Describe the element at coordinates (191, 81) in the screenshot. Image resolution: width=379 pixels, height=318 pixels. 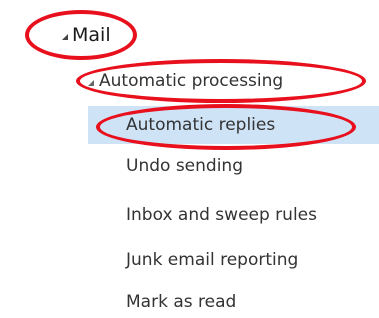
I see `tree-node-automatic-processing-label: Automatic processing` at that location.